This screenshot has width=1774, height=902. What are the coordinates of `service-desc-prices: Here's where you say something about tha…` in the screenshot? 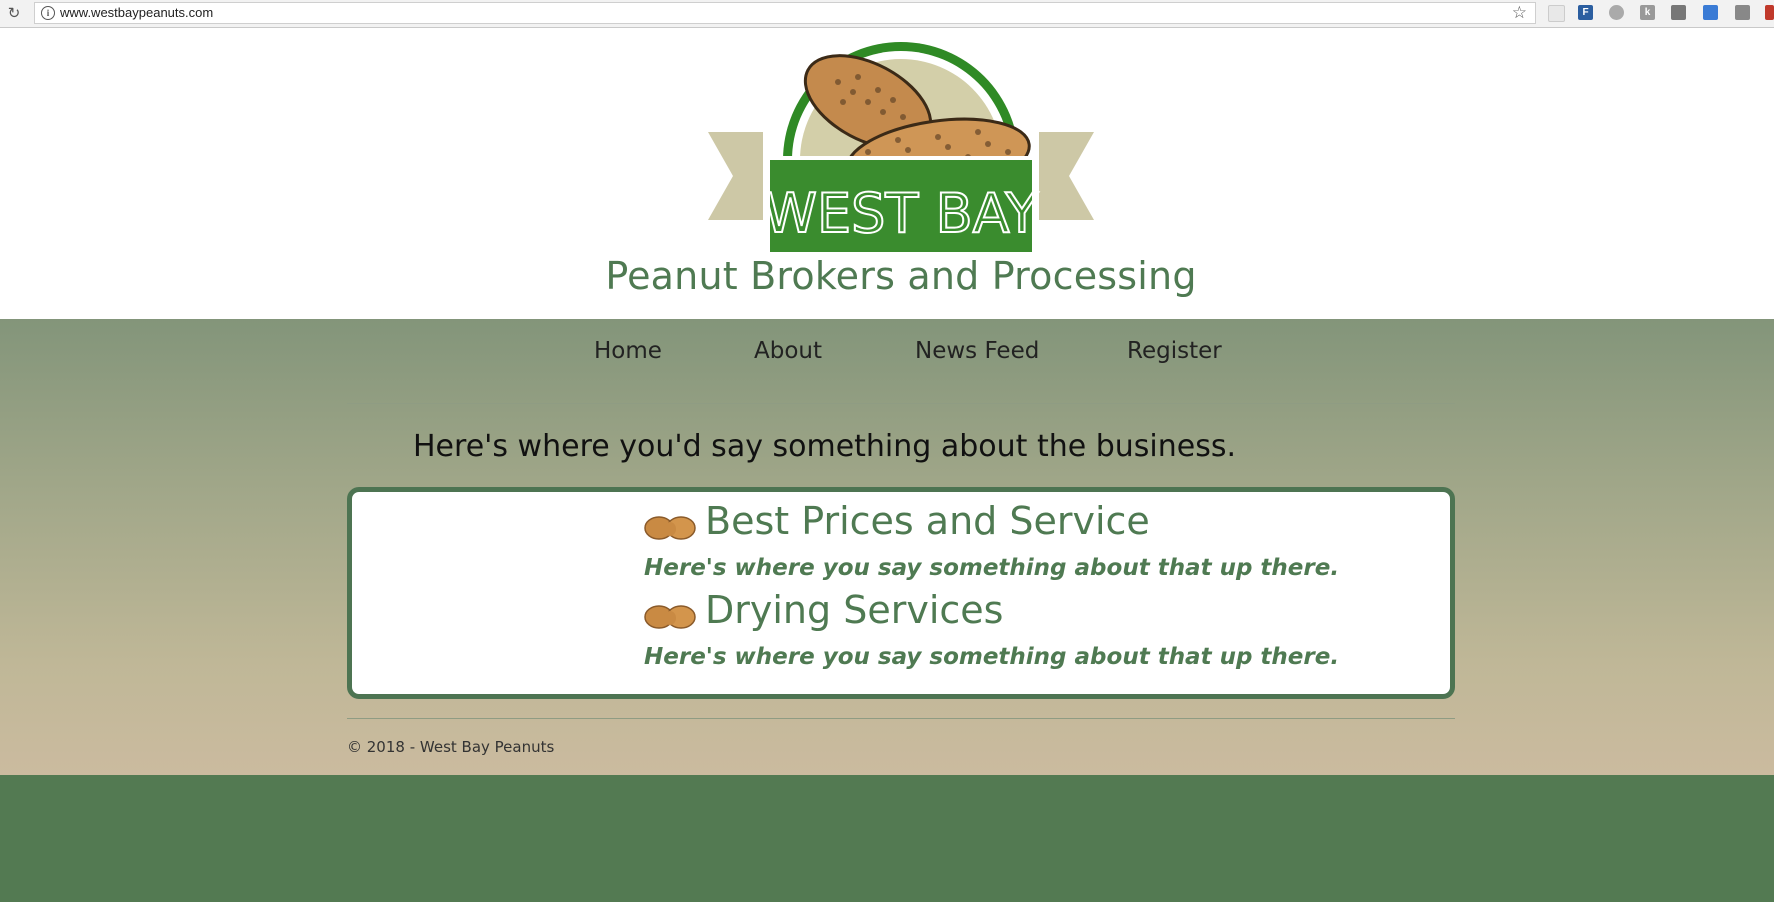 It's located at (992, 568).